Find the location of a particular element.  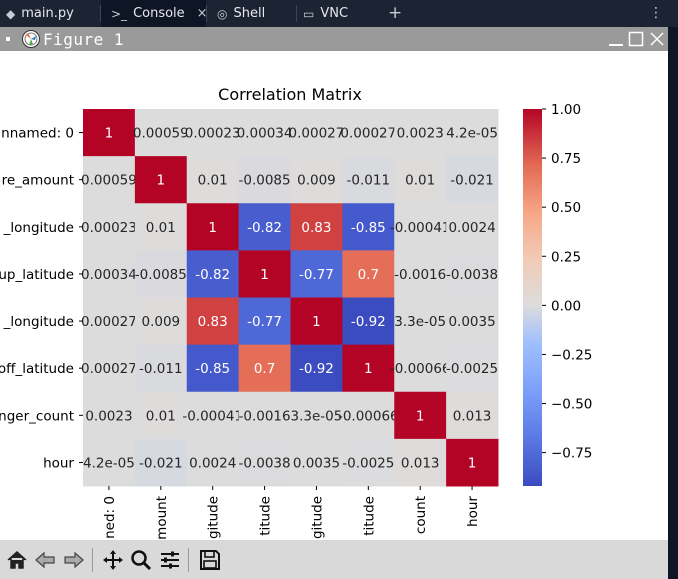

maximize-icon is located at coordinates (636, 39).